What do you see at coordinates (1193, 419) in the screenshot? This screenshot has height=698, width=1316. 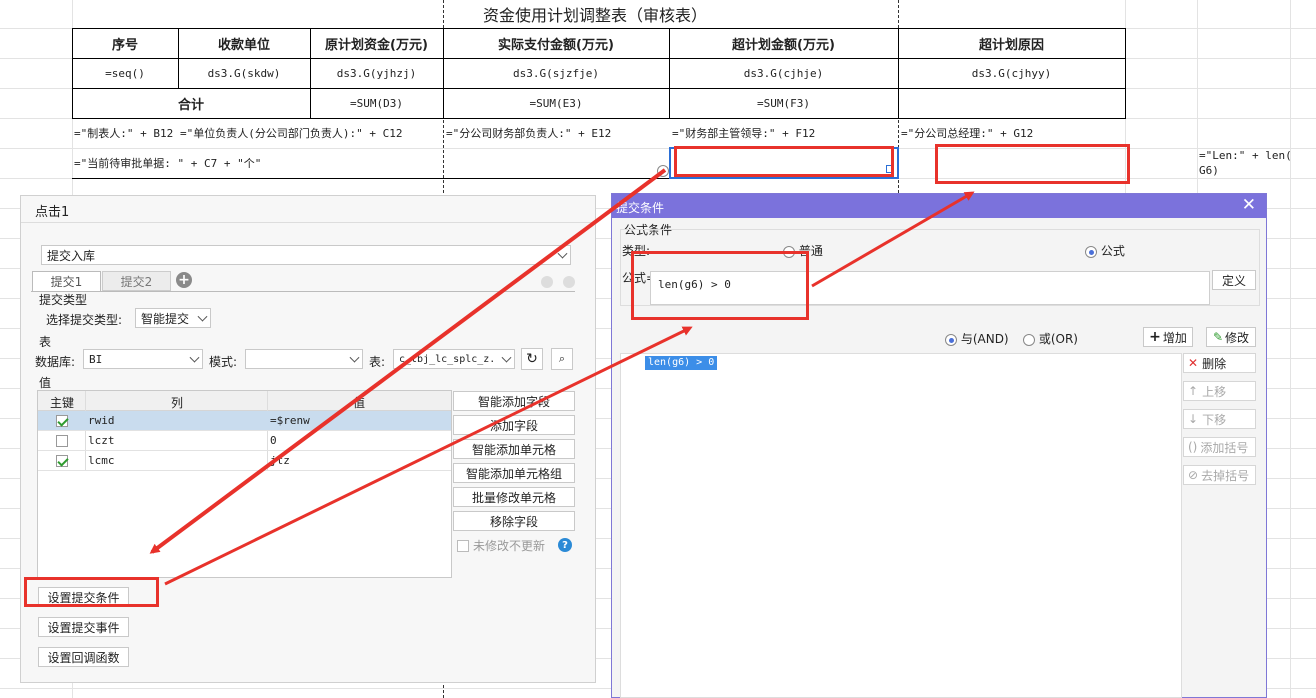 I see `arrow-down-icon: ↓` at bounding box center [1193, 419].